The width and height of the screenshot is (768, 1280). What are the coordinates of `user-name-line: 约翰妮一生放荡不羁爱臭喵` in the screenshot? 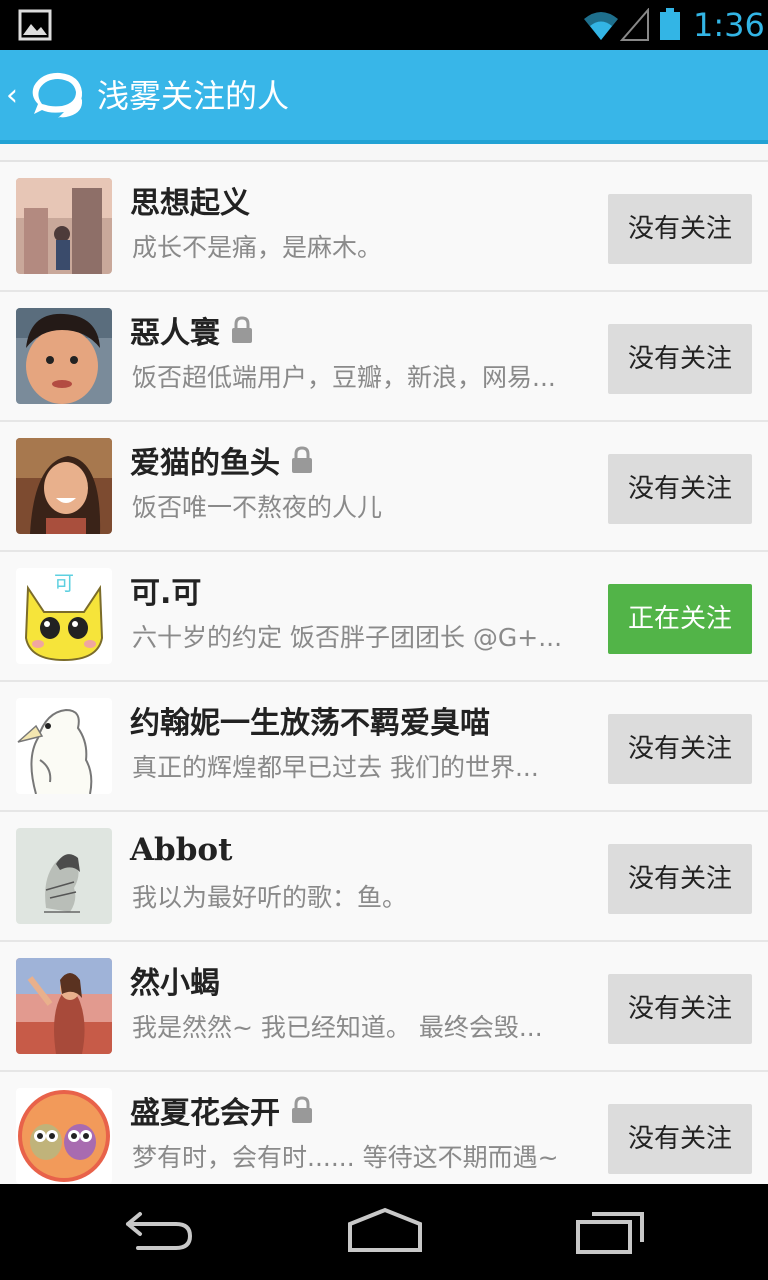 It's located at (310, 720).